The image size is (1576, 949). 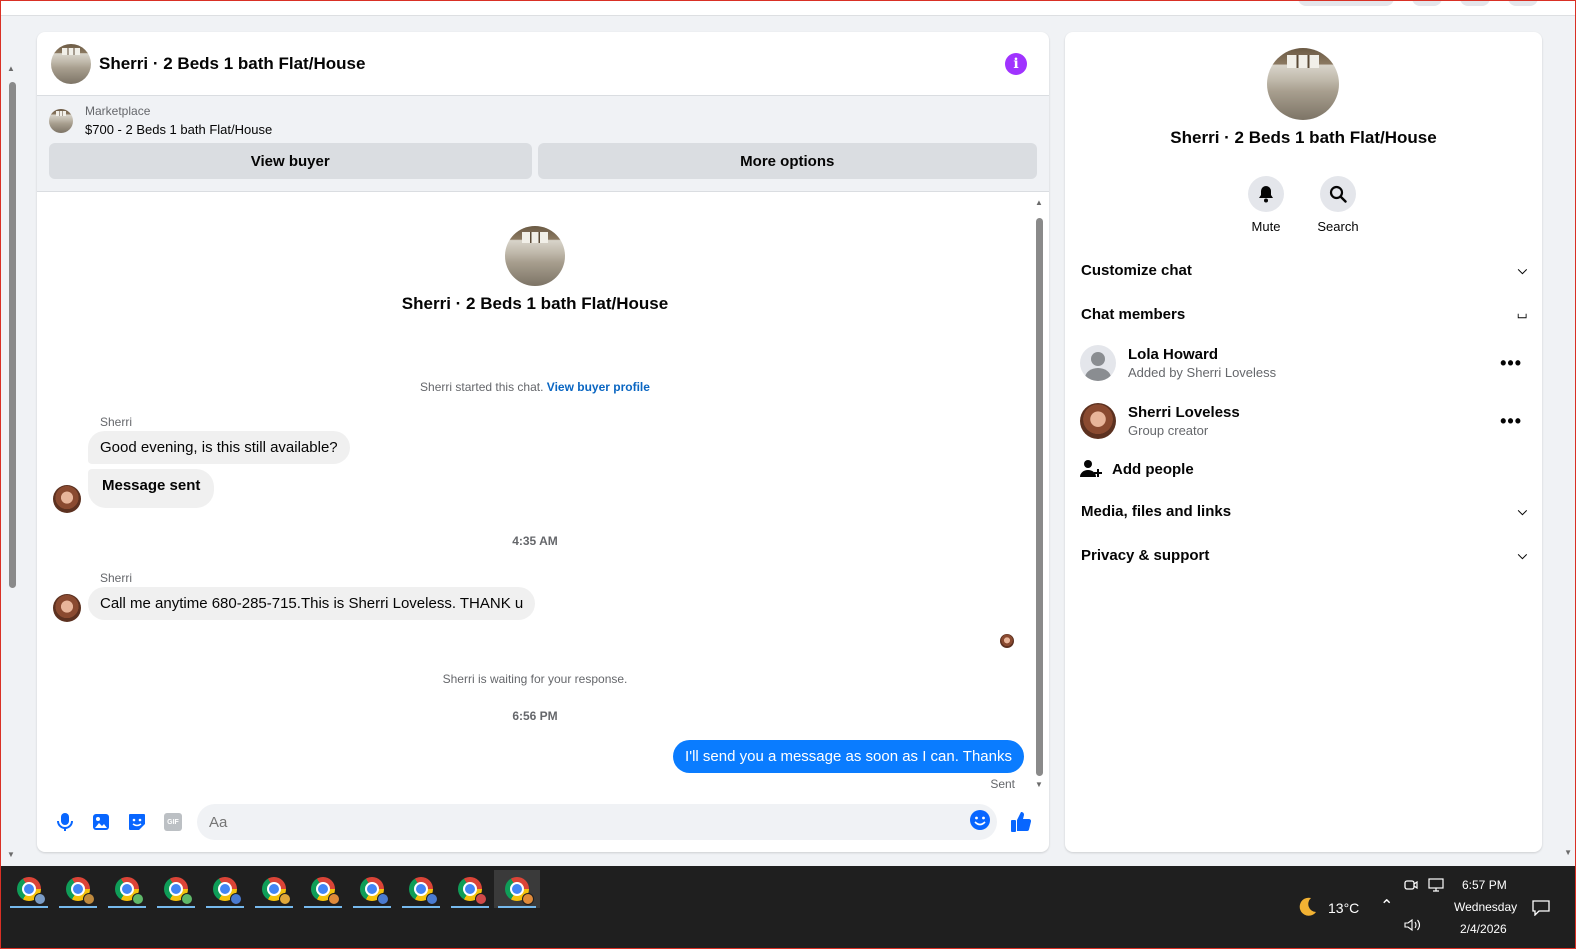 I want to click on info-icon: i, so click(x=1016, y=63).